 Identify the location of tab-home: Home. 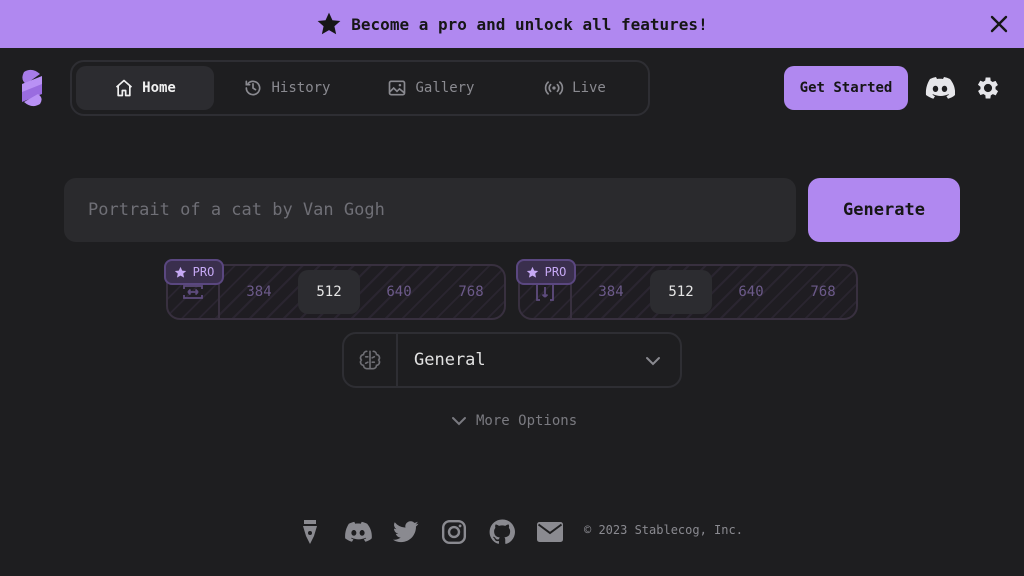
(145, 88).